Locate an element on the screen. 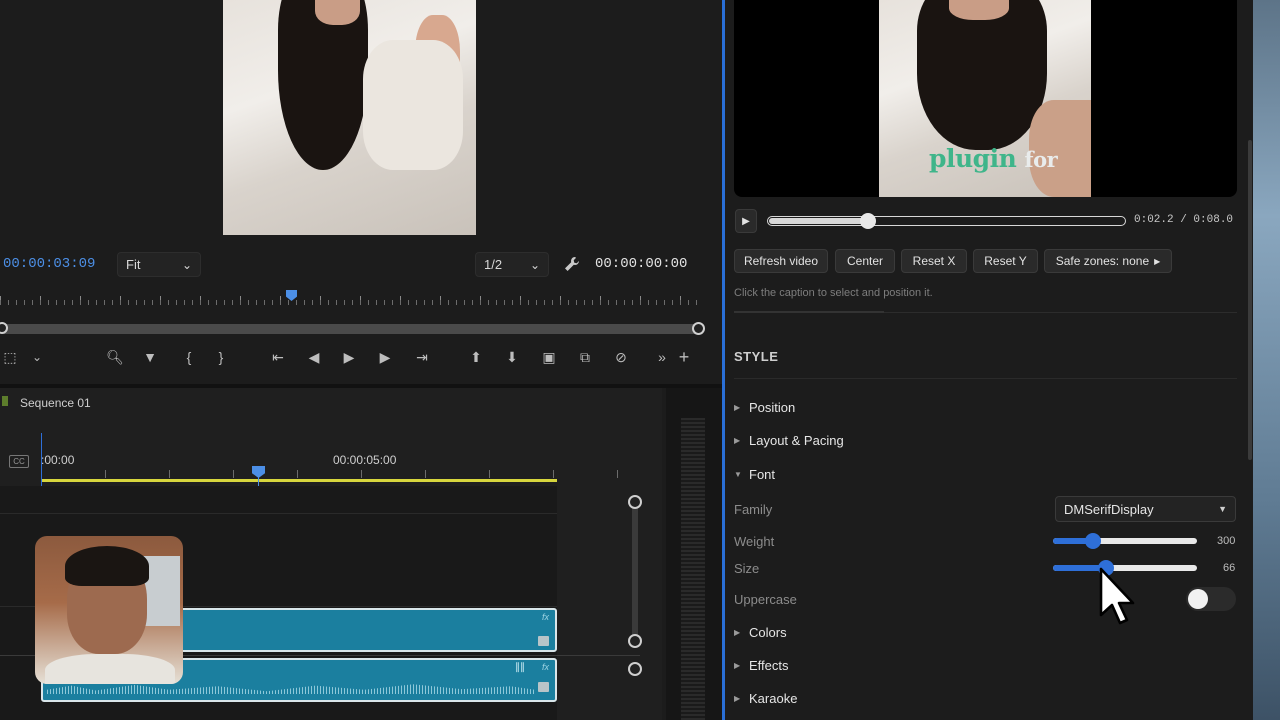 Image resolution: width=1280 pixels, height=720 pixels. ruler-mark-label: 00:00:05:00 is located at coordinates (365, 460).